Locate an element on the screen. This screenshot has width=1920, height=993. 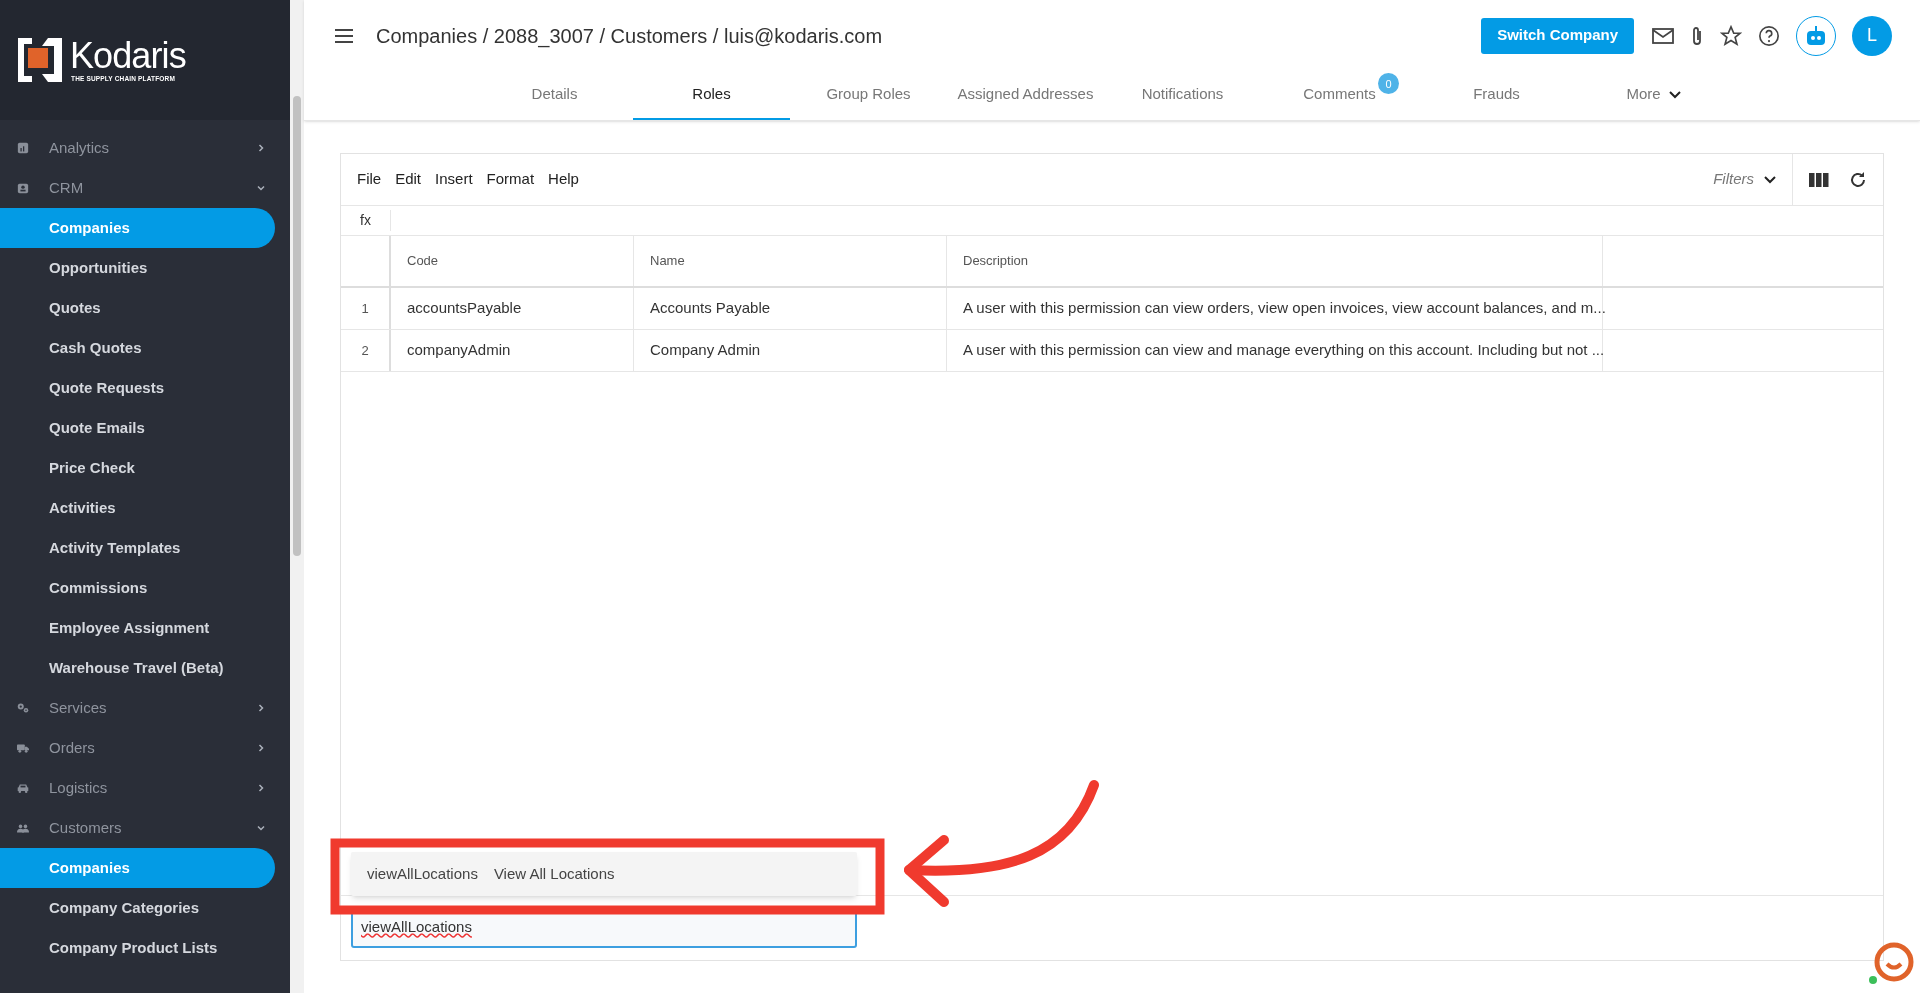
tab: More is located at coordinates (1653, 95).